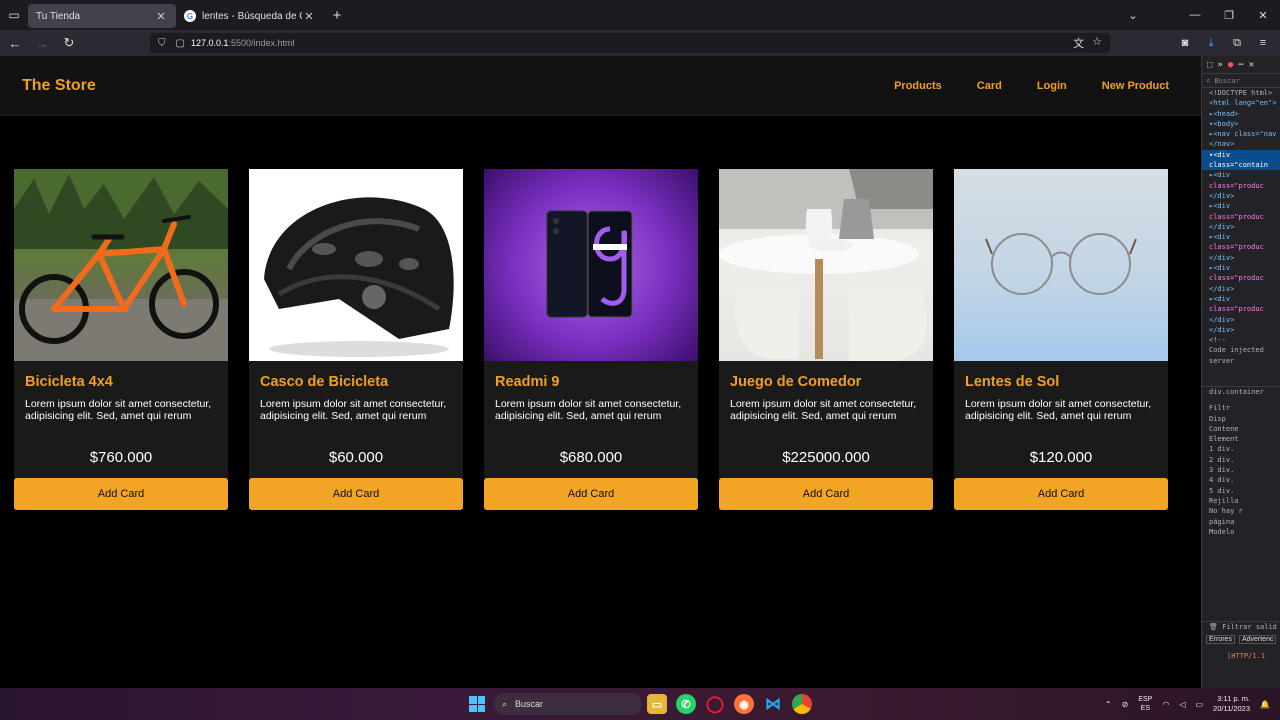  I want to click on more-tools-icon: », so click(1219, 65).